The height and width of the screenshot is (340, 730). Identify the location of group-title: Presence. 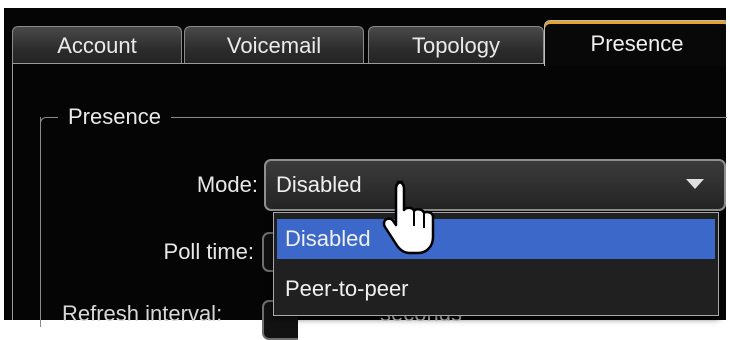
(114, 117).